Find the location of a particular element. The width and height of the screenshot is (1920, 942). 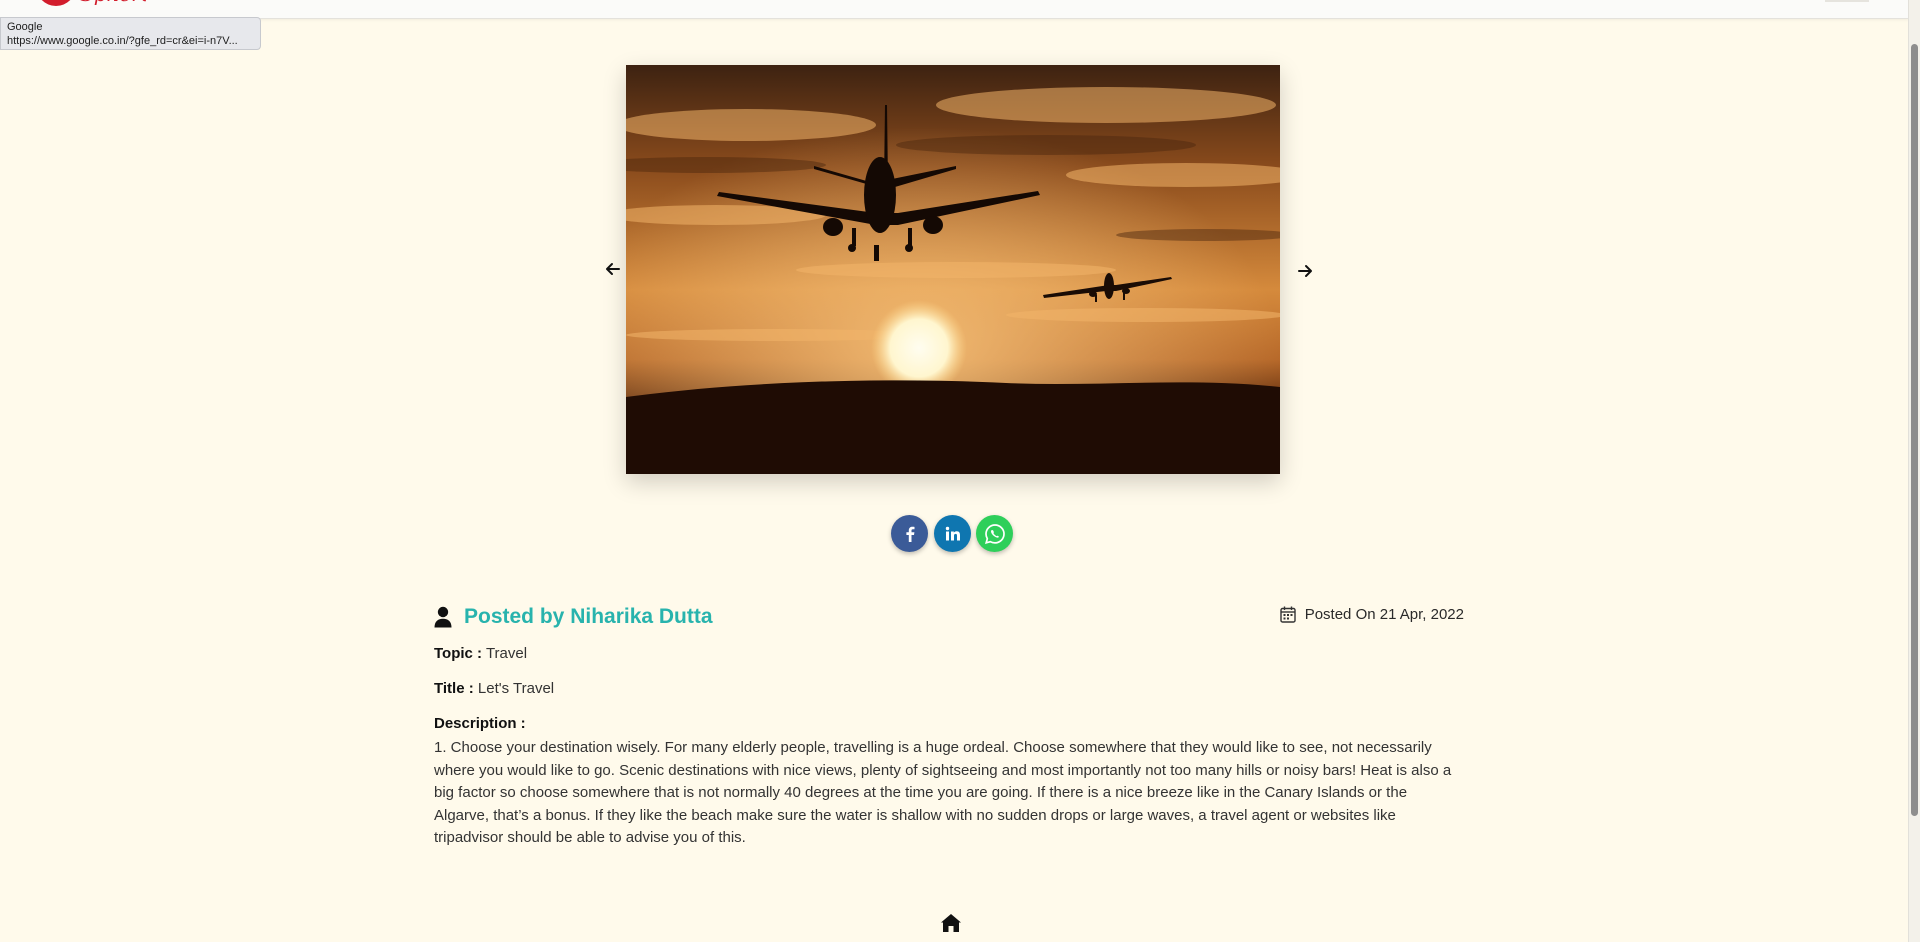

share-facebook-button is located at coordinates (909, 533).